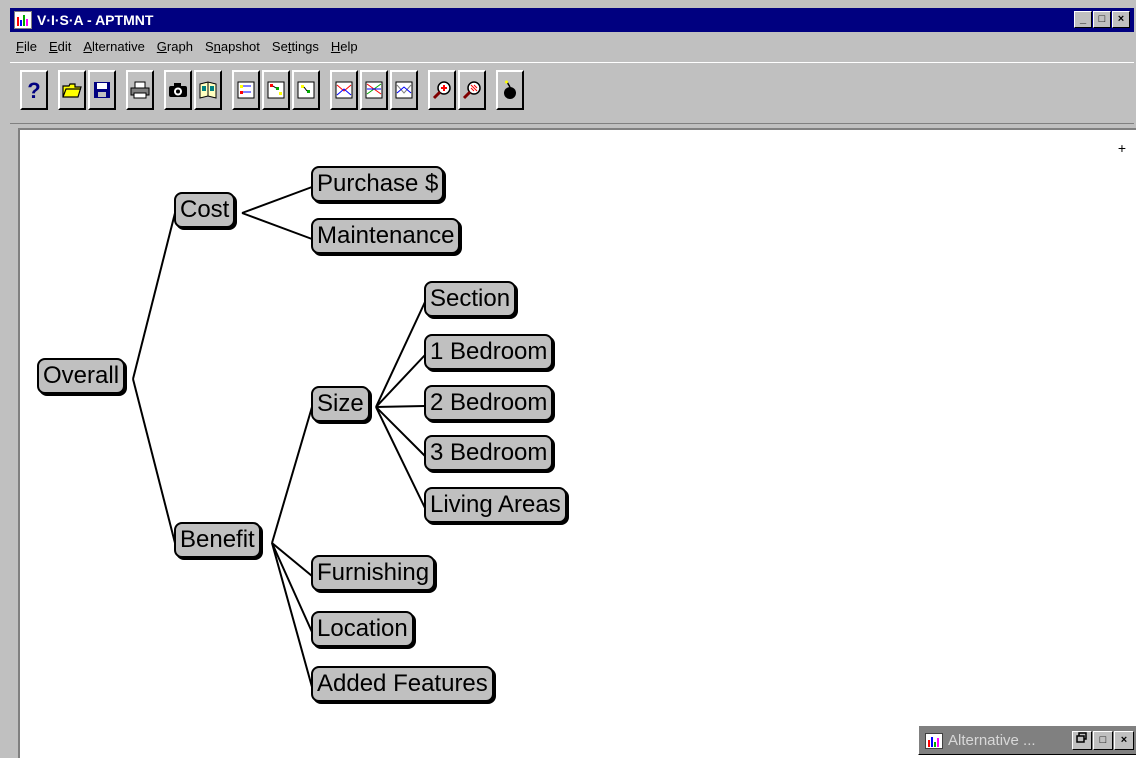 The height and width of the screenshot is (758, 1136). Describe the element at coordinates (404, 90) in the screenshot. I see `chart-view-3-icon` at that location.